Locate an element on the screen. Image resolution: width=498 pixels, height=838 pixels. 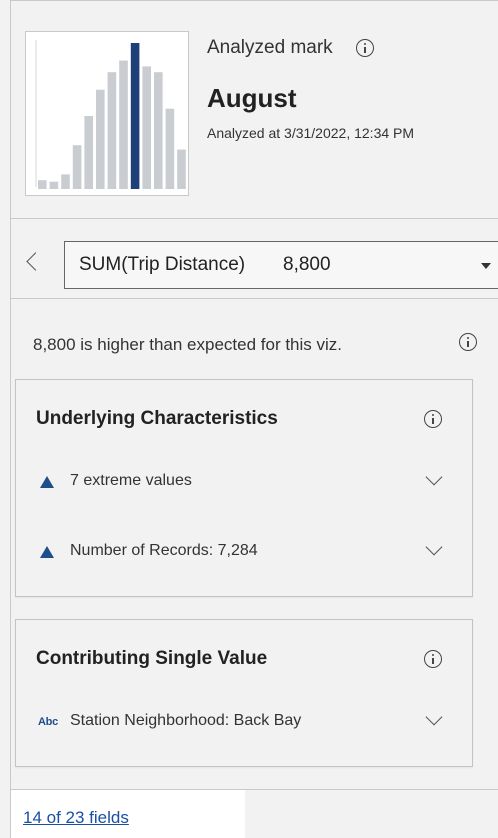
abc-icon: Abc is located at coordinates (48, 722).